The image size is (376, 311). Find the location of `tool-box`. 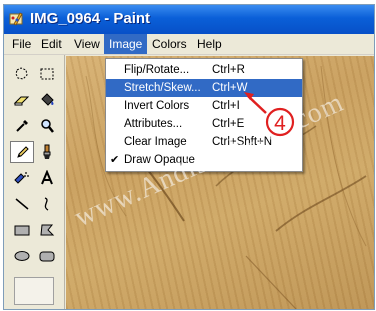

tool-box is located at coordinates (34, 182).